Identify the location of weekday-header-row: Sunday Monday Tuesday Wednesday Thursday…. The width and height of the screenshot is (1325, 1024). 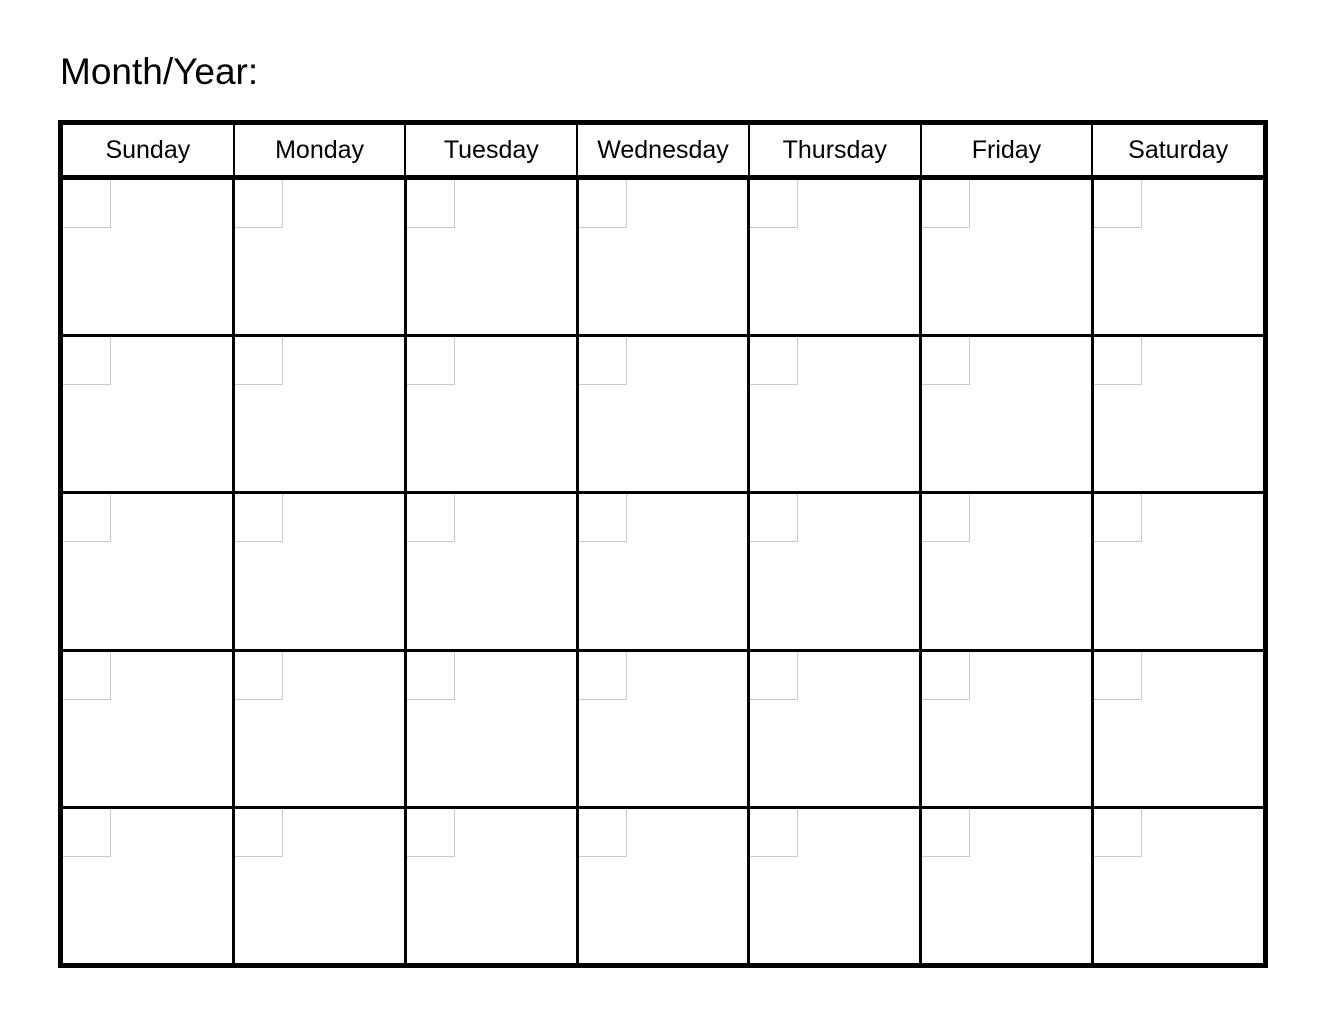
(663, 152).